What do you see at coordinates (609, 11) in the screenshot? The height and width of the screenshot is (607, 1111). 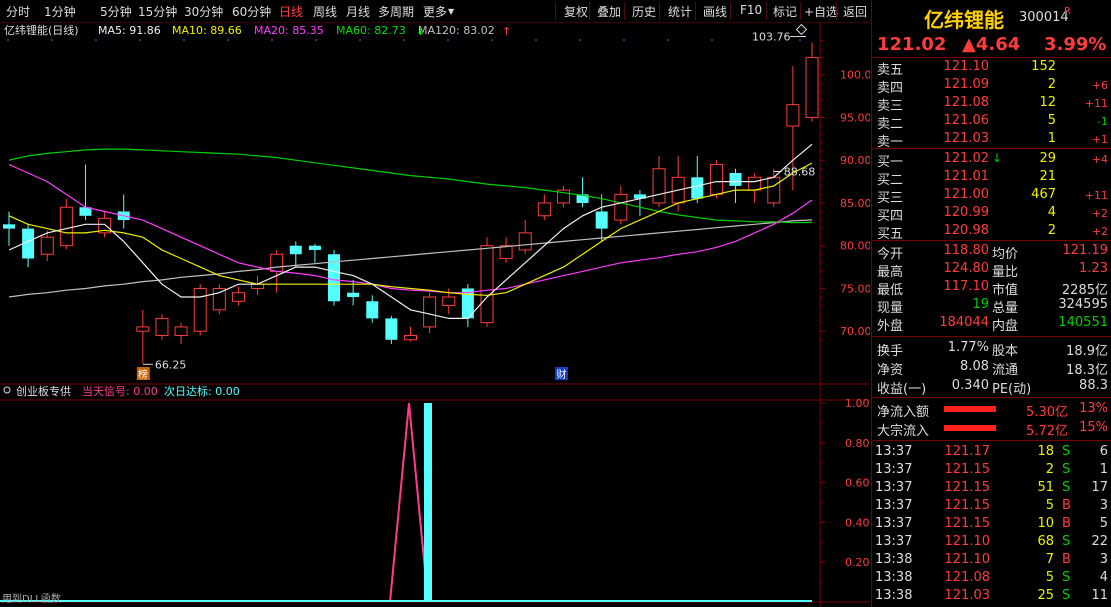 I see `toolbar-item-12: 叠加` at bounding box center [609, 11].